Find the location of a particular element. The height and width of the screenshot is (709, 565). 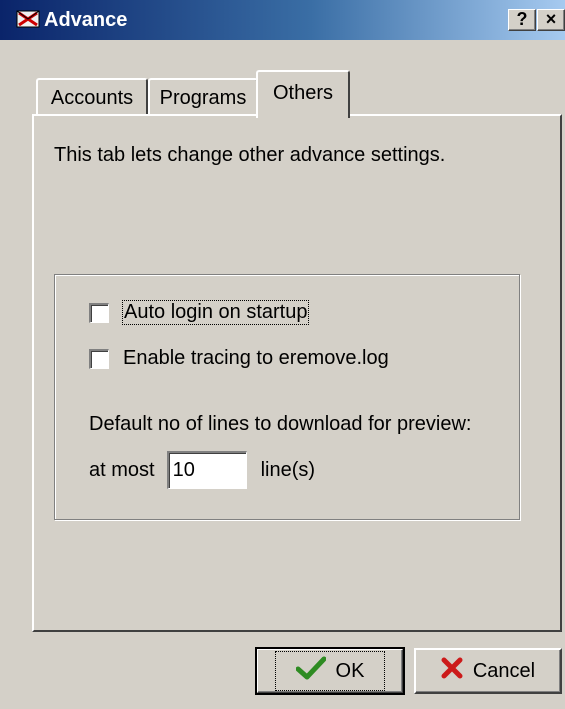

tracing-checkbox is located at coordinates (99, 358).